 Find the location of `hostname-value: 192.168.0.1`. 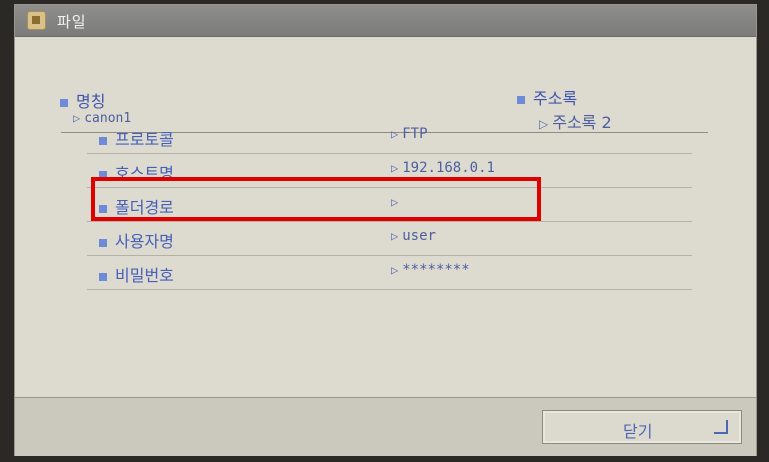

hostname-value: 192.168.0.1 is located at coordinates (448, 168).